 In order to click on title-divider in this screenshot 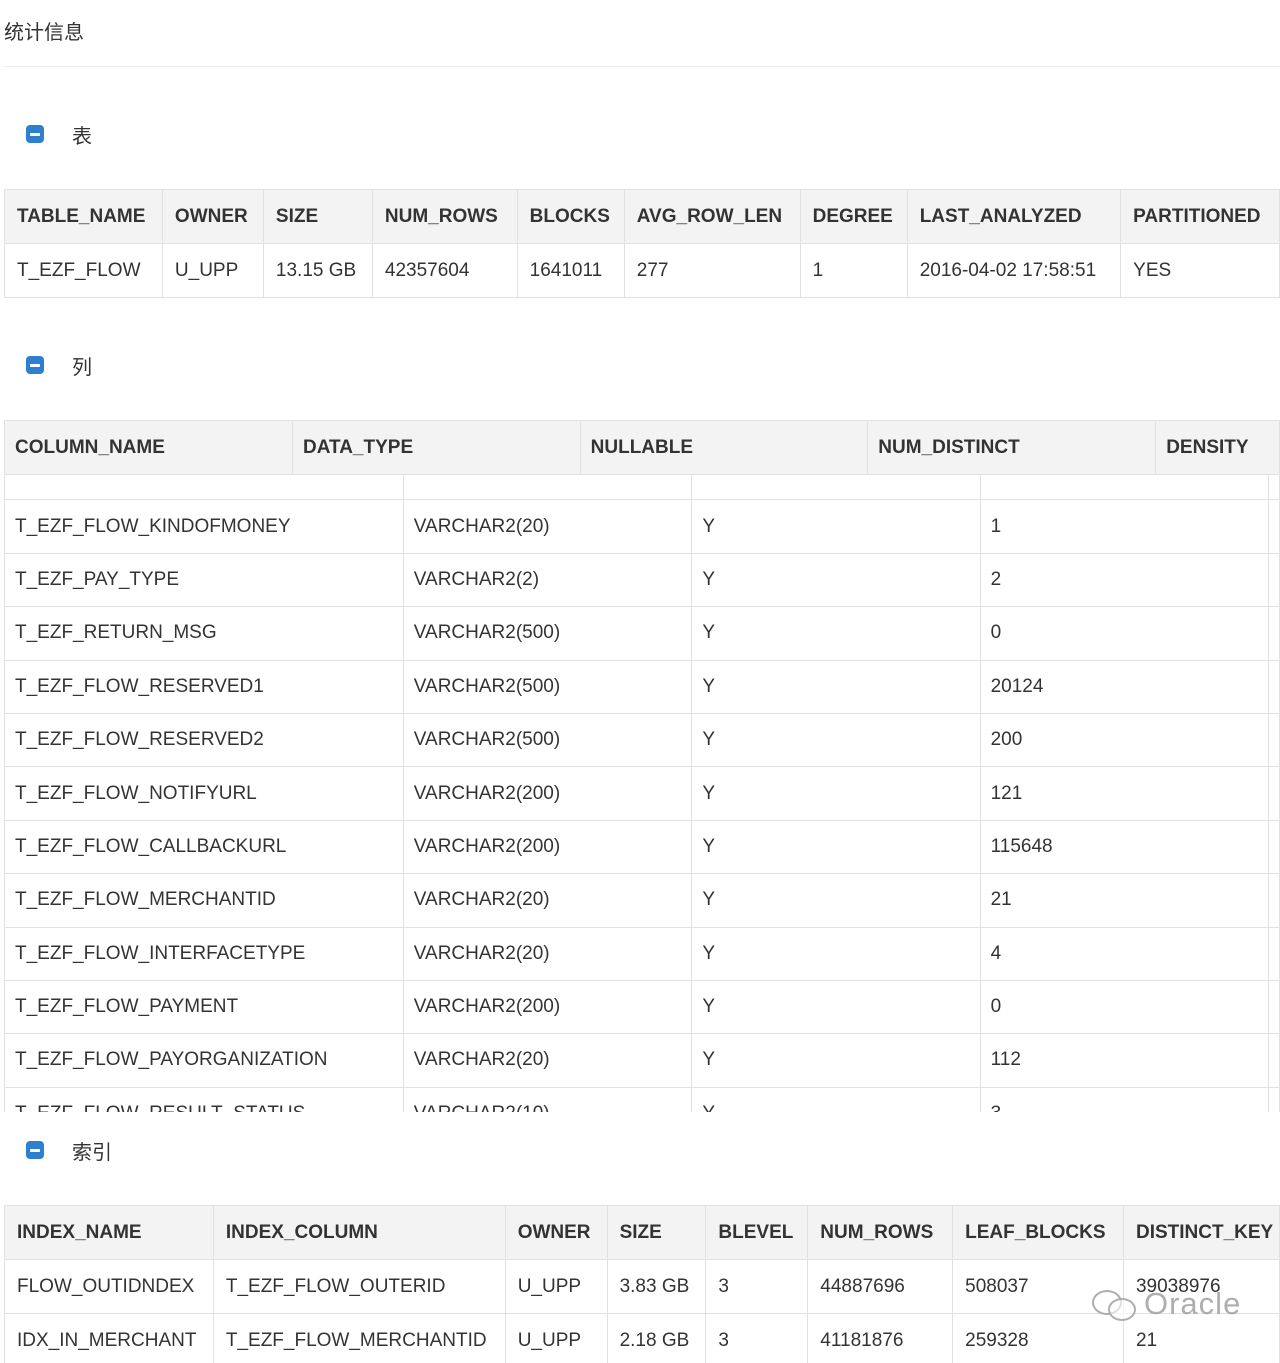, I will do `click(642, 66)`.